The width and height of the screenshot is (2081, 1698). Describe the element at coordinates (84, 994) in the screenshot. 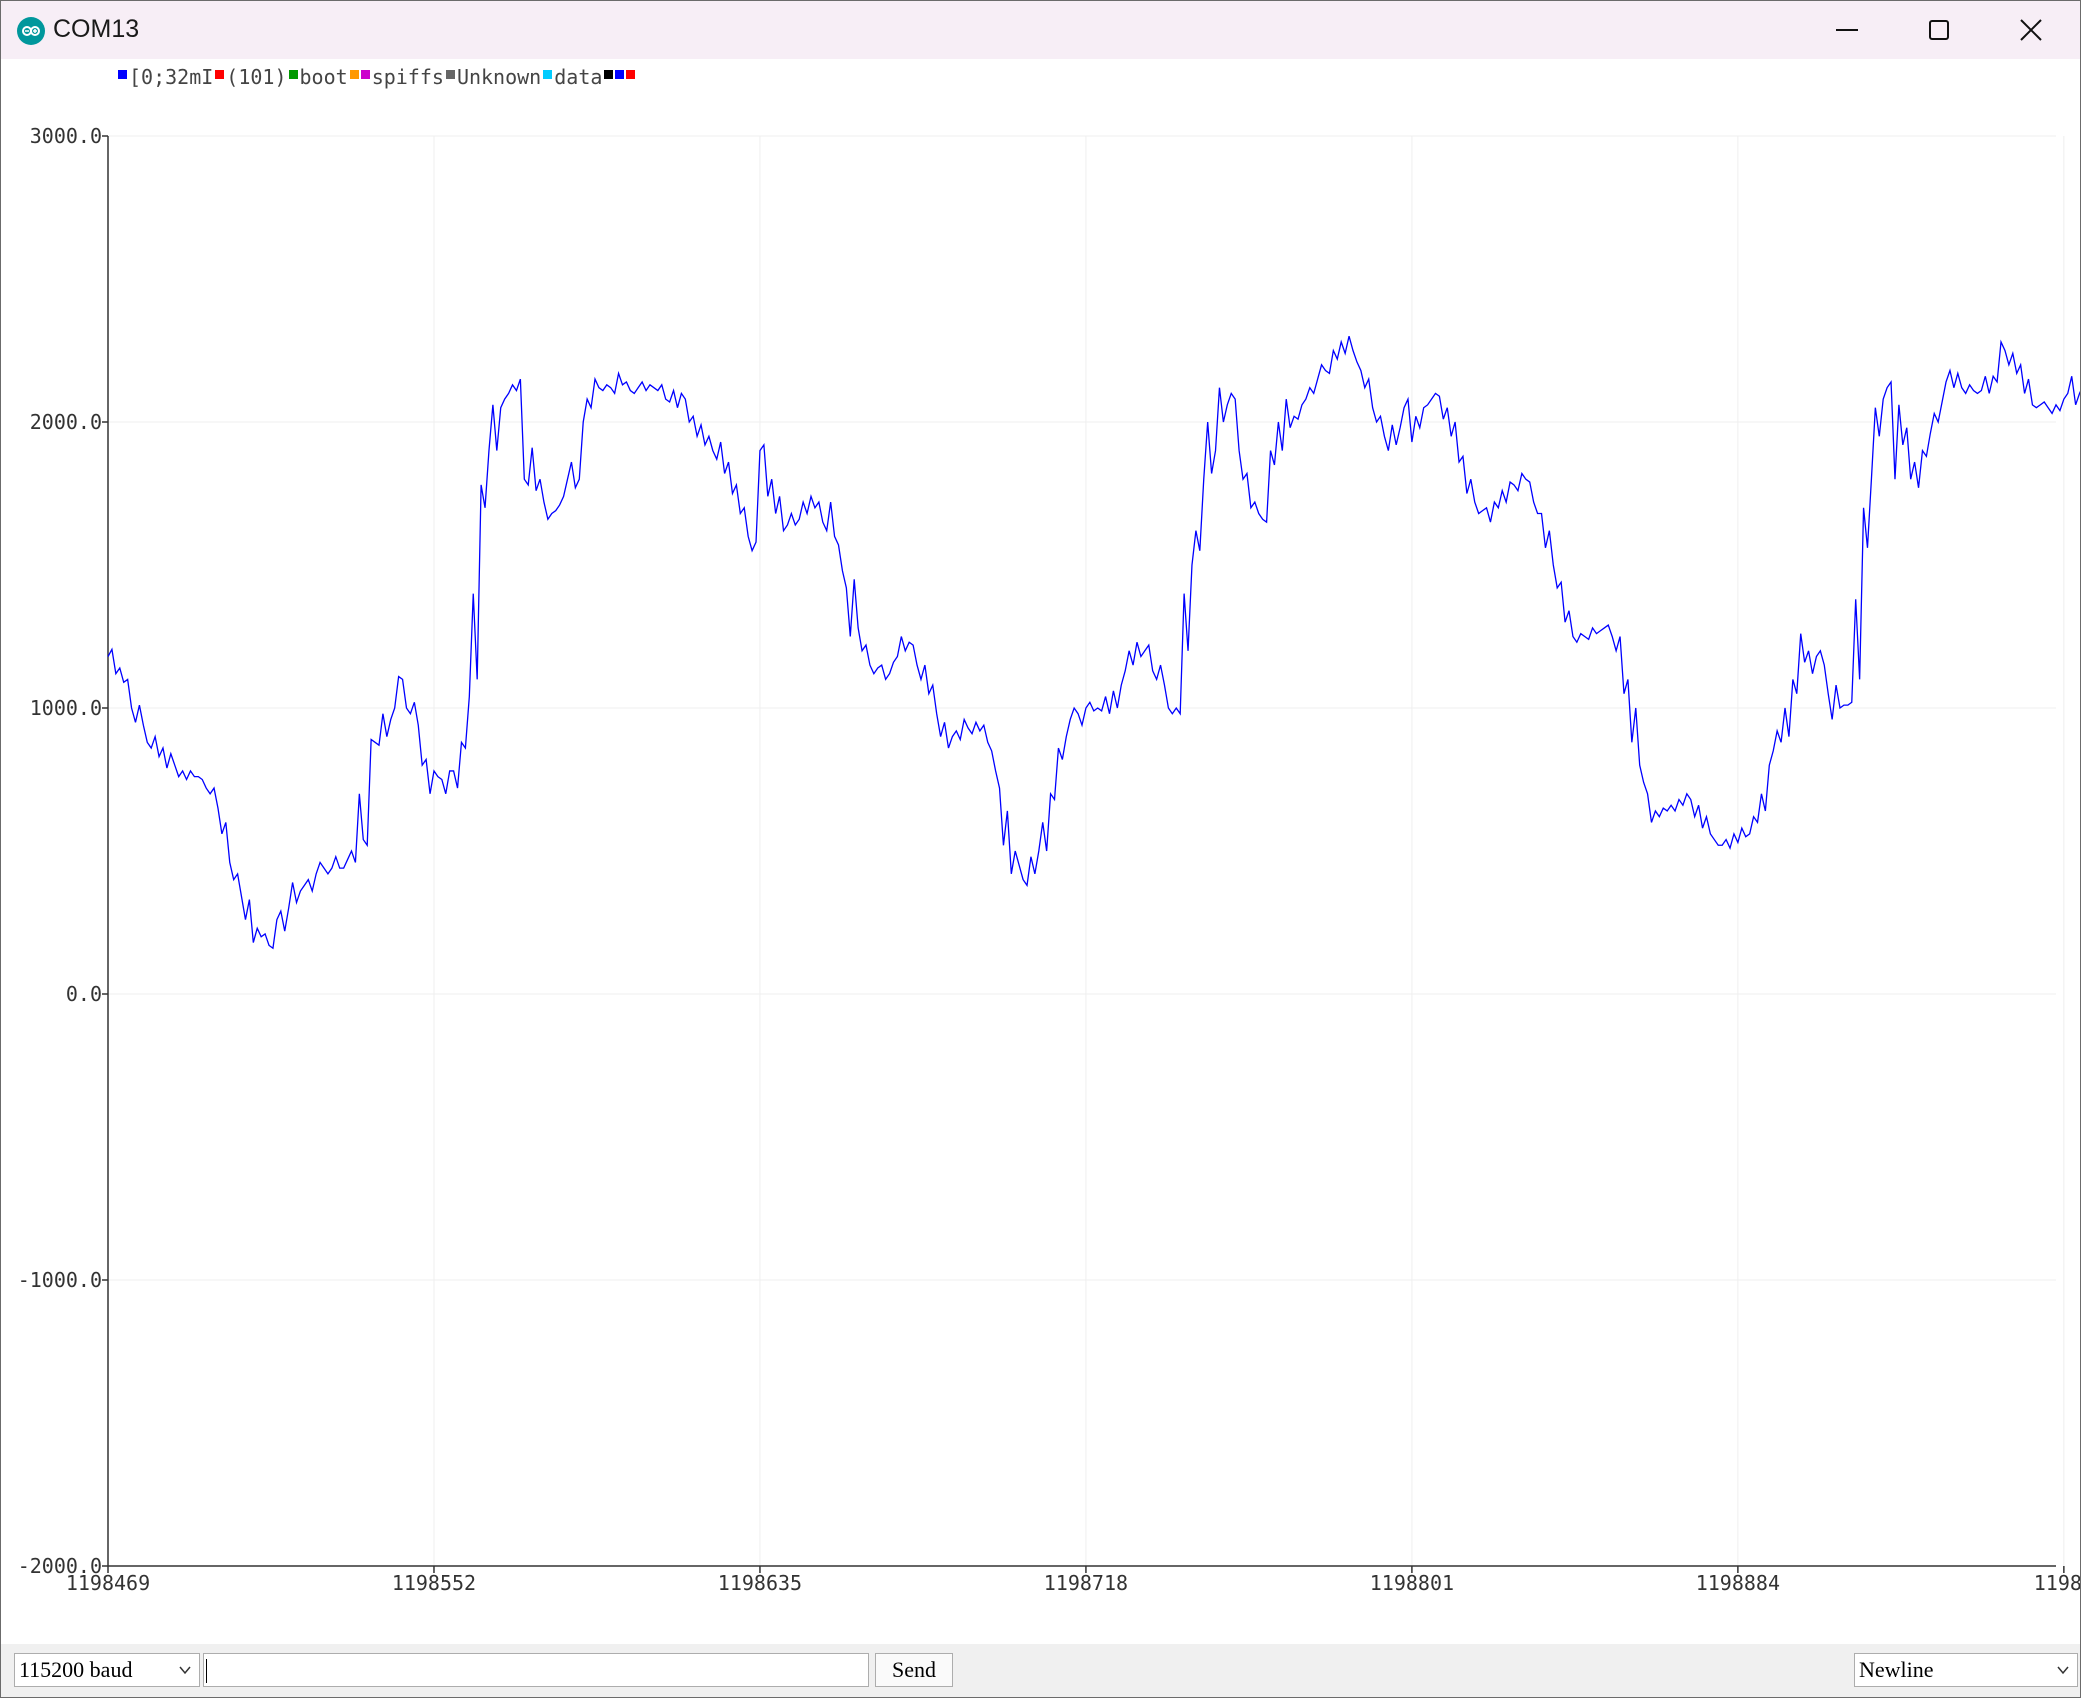

I see `y-tick-label: 0.0` at that location.